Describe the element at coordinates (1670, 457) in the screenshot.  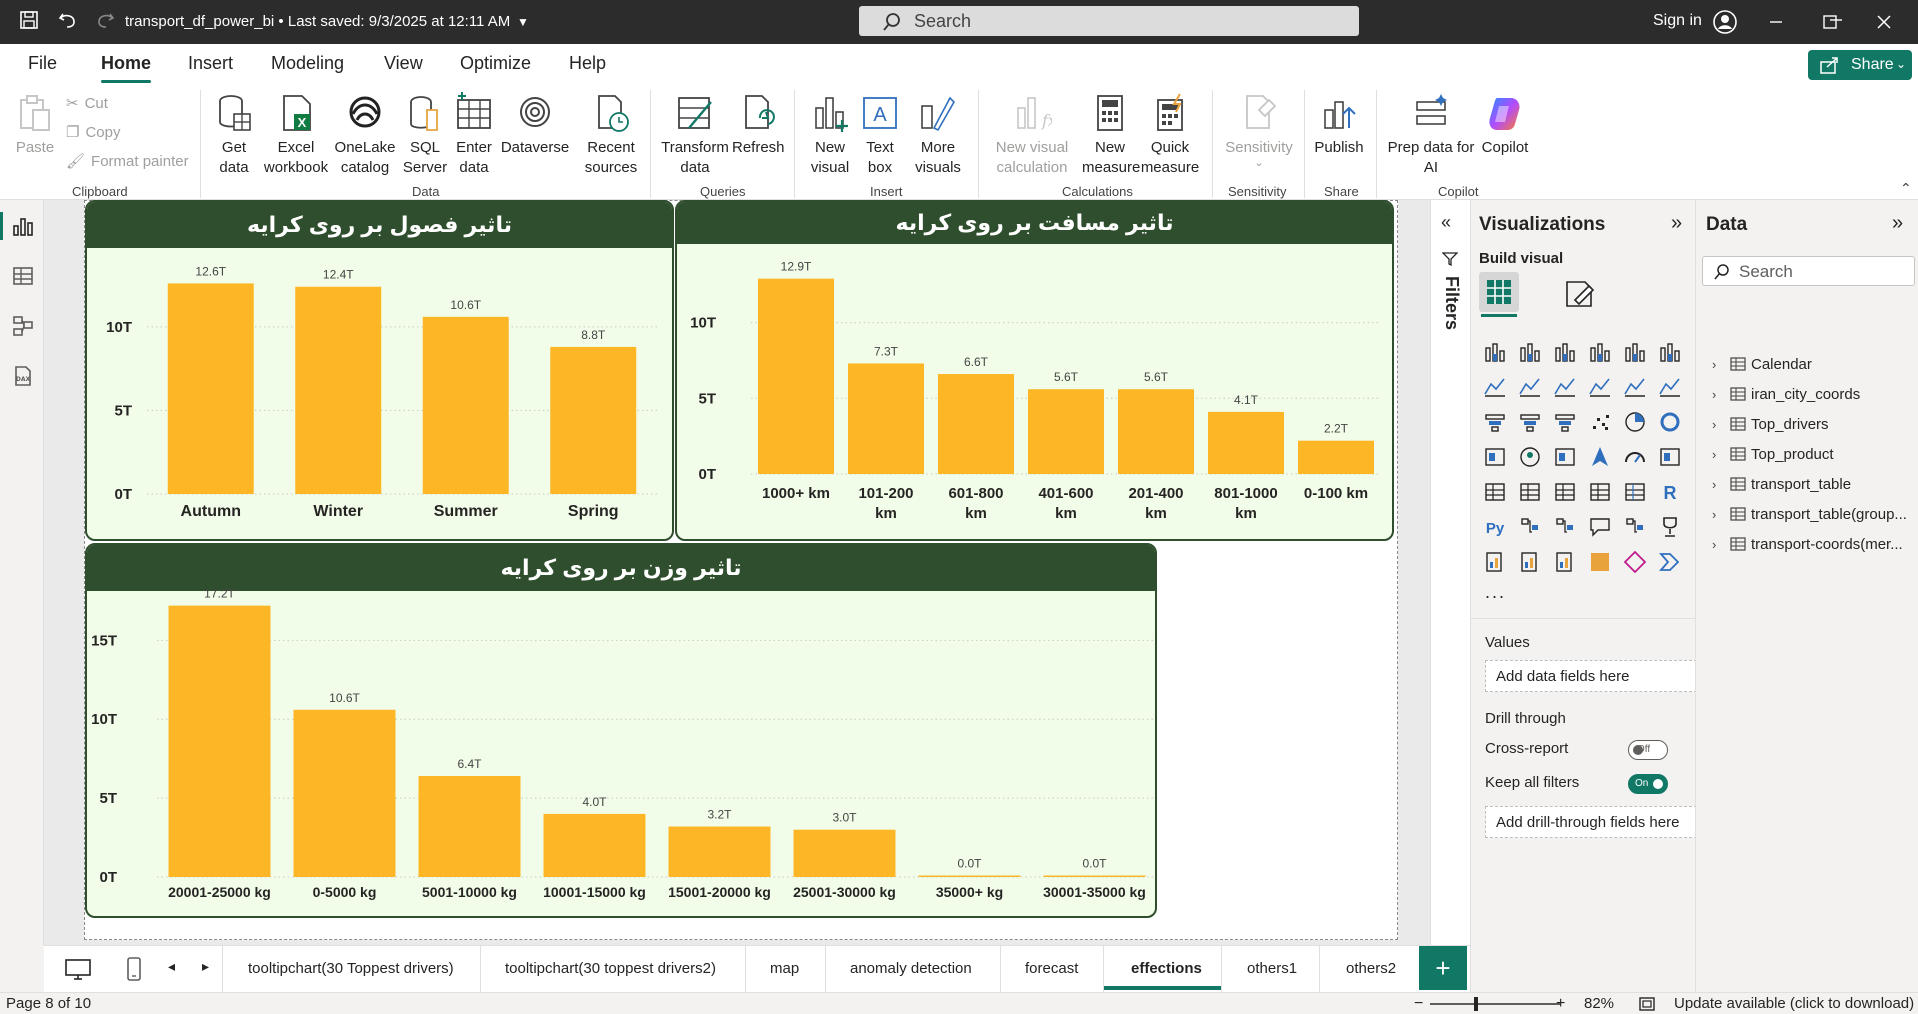
I see `card-icon` at that location.